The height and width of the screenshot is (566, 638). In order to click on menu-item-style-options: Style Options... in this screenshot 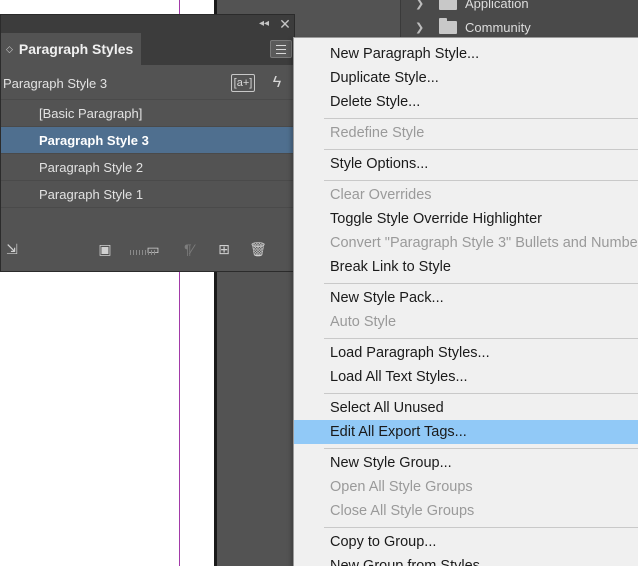, I will do `click(466, 164)`.